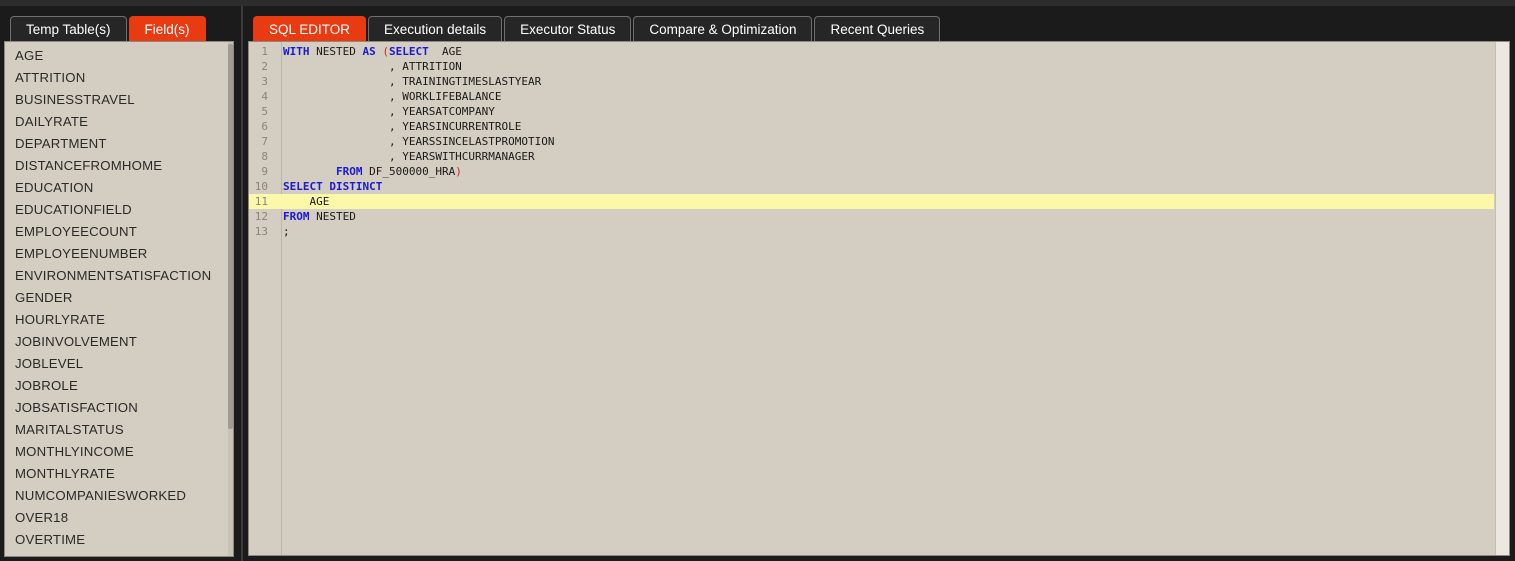 This screenshot has height=561, width=1515. What do you see at coordinates (117, 320) in the screenshot?
I see `field-item-hourlyrate: HOURLYRATE` at bounding box center [117, 320].